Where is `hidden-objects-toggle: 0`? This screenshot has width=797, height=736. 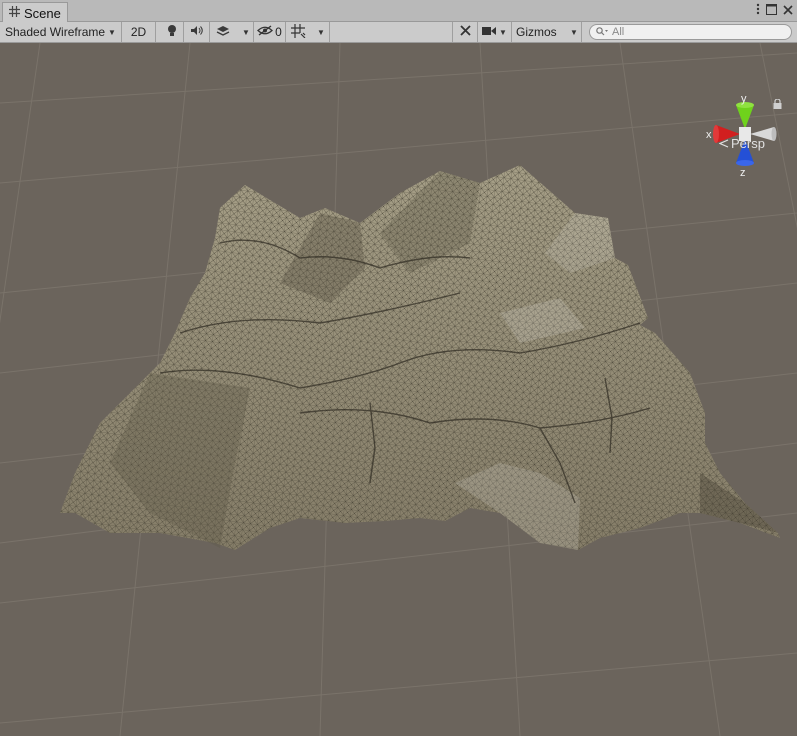 hidden-objects-toggle: 0 is located at coordinates (270, 32).